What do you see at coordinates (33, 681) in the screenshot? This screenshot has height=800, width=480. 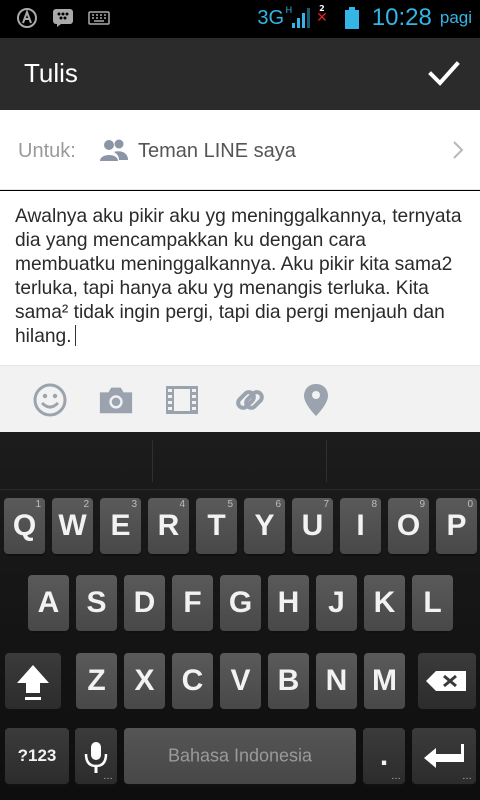 I see `shift-key` at bounding box center [33, 681].